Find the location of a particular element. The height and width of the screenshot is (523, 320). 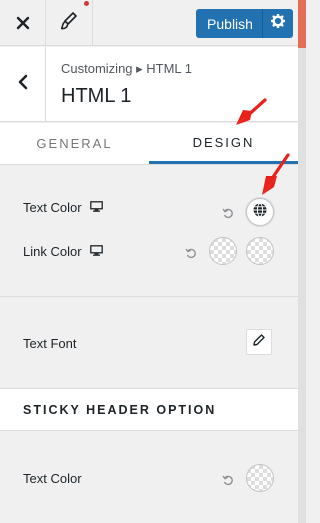

close-button is located at coordinates (23, 23).